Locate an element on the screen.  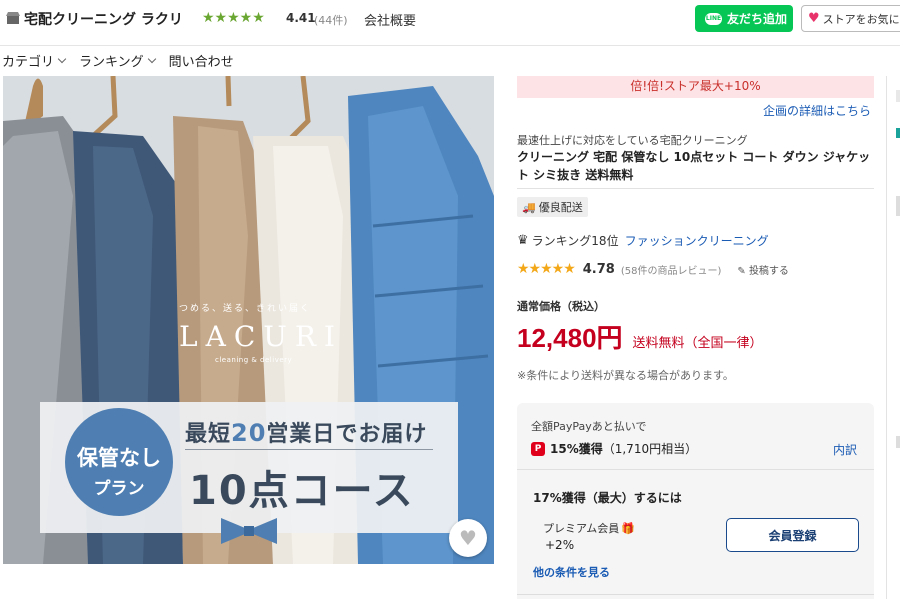
points-breakdown-link: 内訳 is located at coordinates (845, 449).